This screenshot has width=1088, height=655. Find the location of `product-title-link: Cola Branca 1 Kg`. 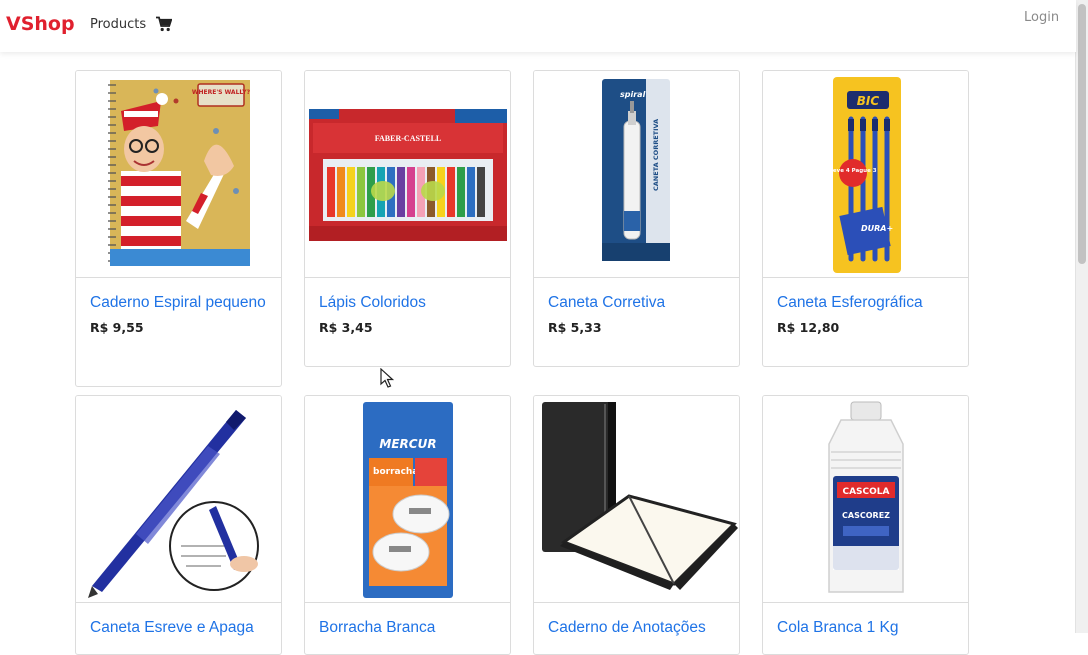

product-title-link: Cola Branca 1 Kg is located at coordinates (865, 628).